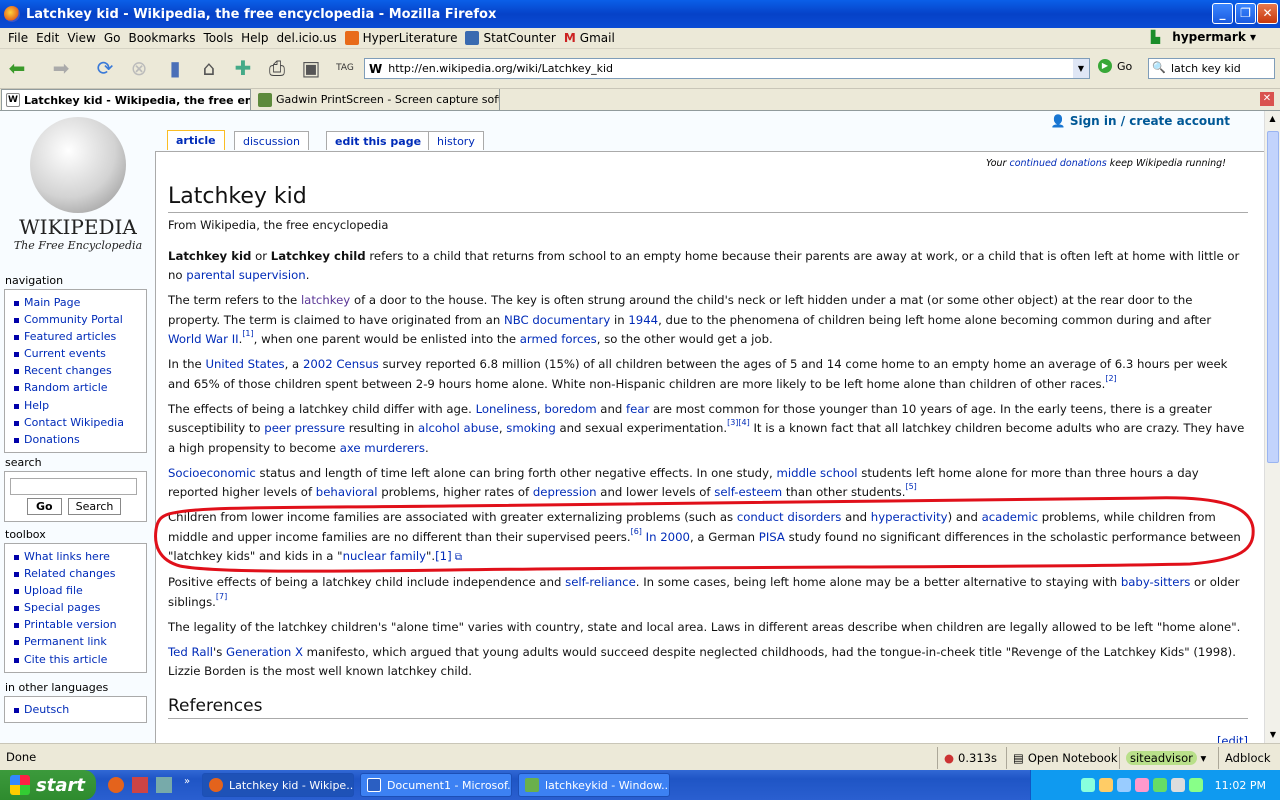  I want to click on tab-edit-this-page: edit this page, so click(378, 140).